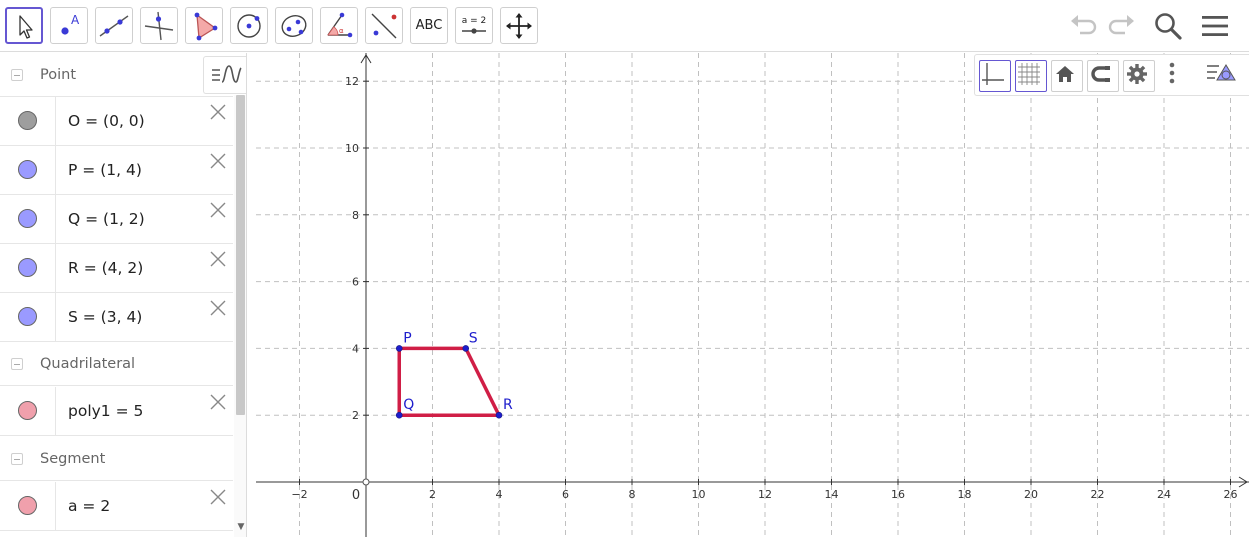 This screenshot has height=537, width=1249. What do you see at coordinates (832, 494) in the screenshot?
I see `x-tick-label: 14` at bounding box center [832, 494].